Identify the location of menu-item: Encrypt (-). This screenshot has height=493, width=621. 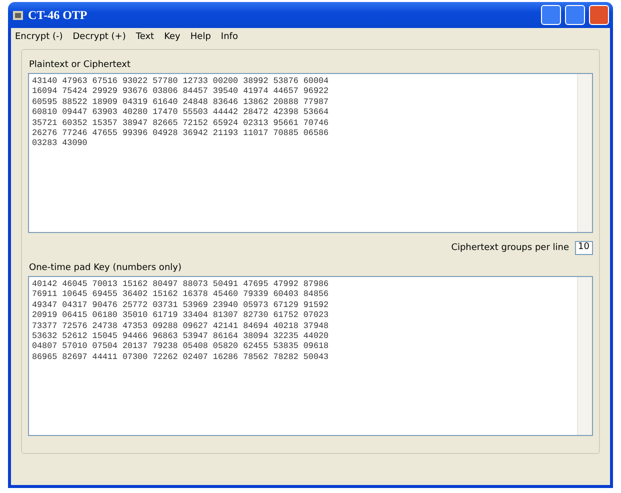
(39, 37).